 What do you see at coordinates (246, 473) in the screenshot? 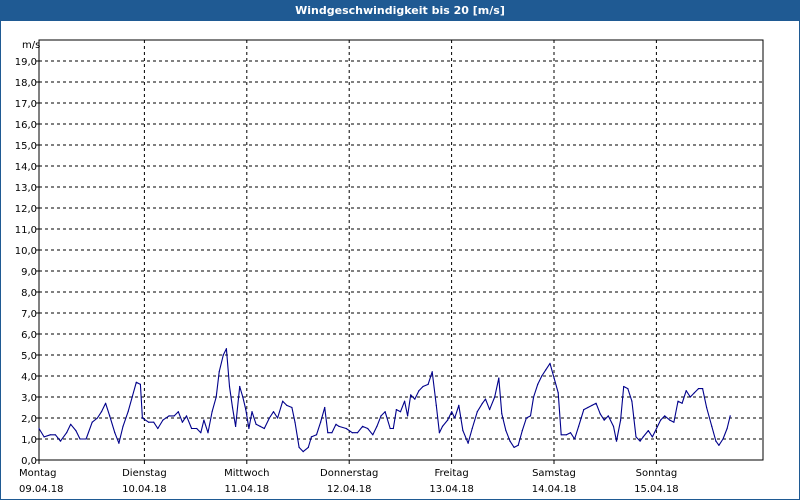
I see `x-tick-day: Mittwoch` at bounding box center [246, 473].